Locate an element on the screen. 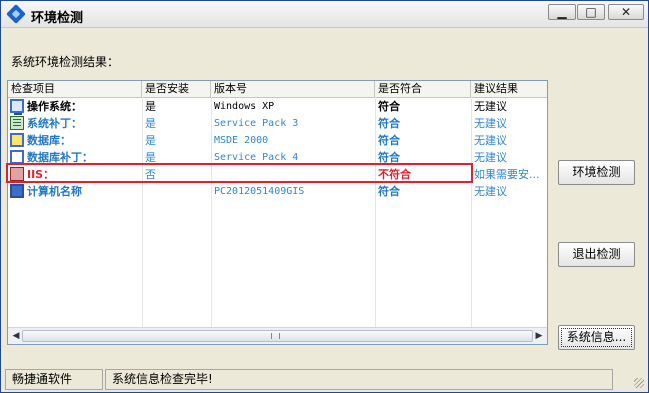 Image resolution: width=649 pixels, height=393 pixels. horizontal-scrollbar: ◀ ▶ is located at coordinates (277, 335).